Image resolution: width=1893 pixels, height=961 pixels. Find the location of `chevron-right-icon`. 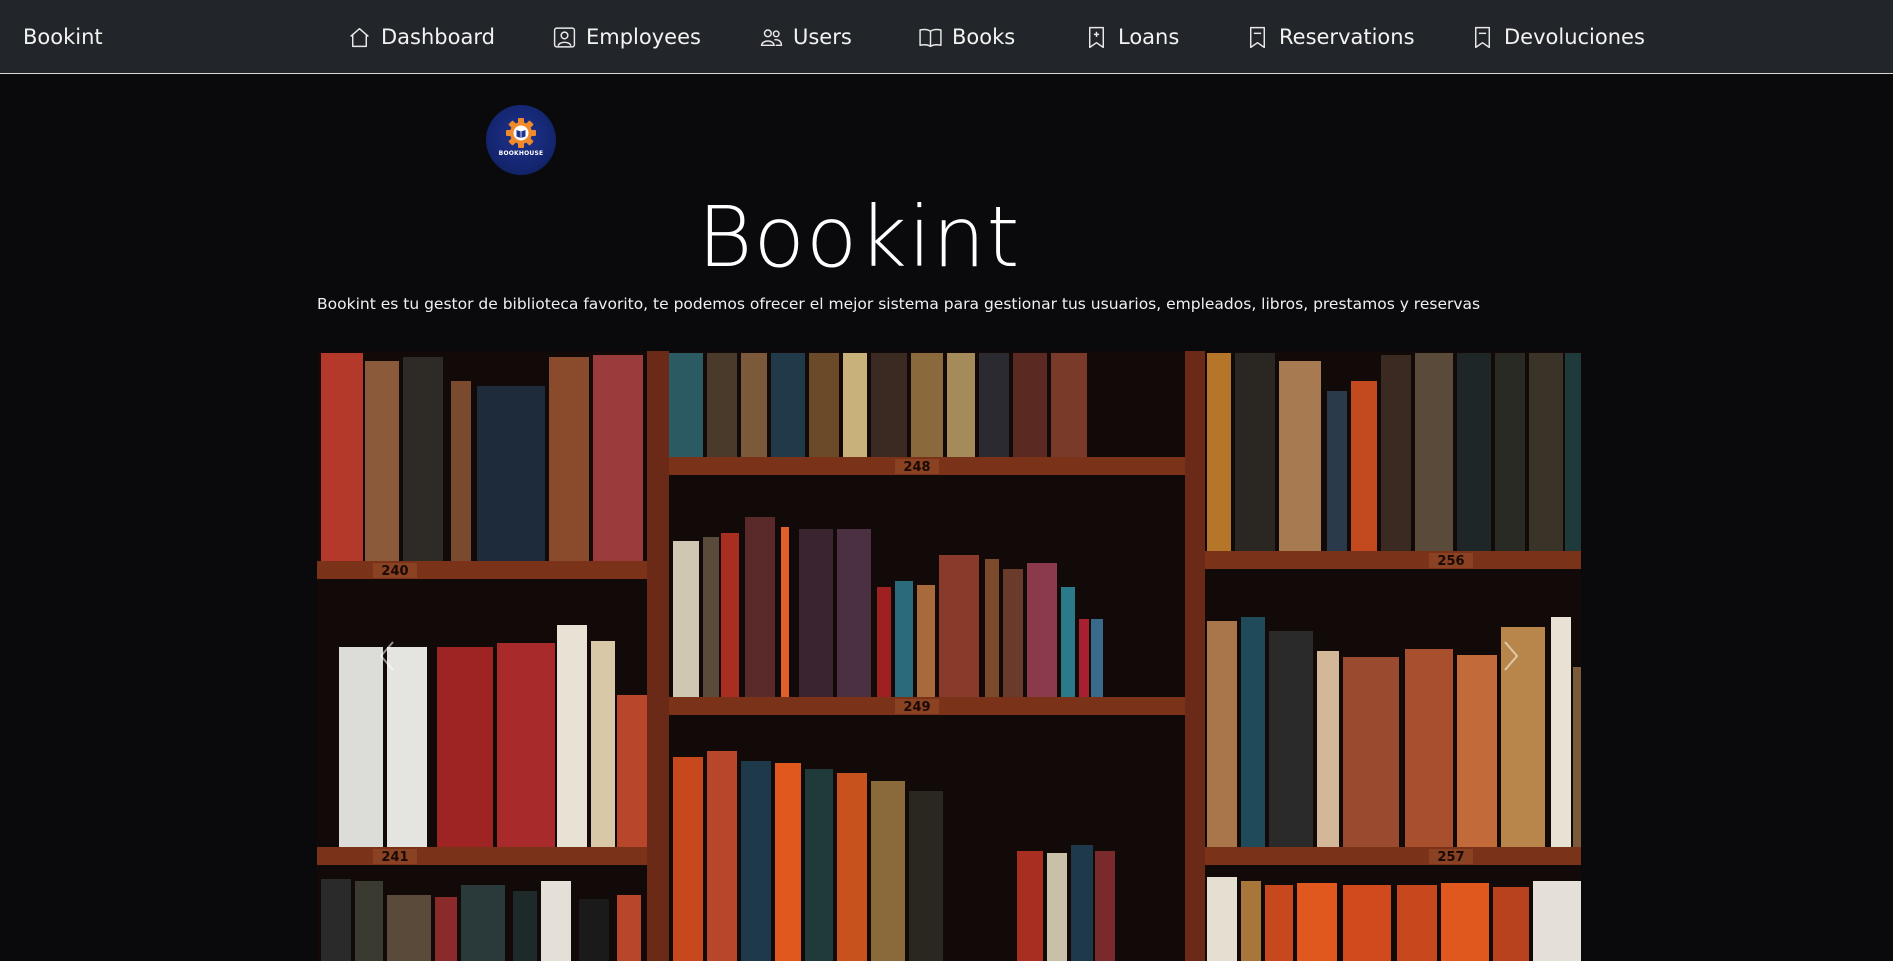

chevron-right-icon is located at coordinates (1511, 656).